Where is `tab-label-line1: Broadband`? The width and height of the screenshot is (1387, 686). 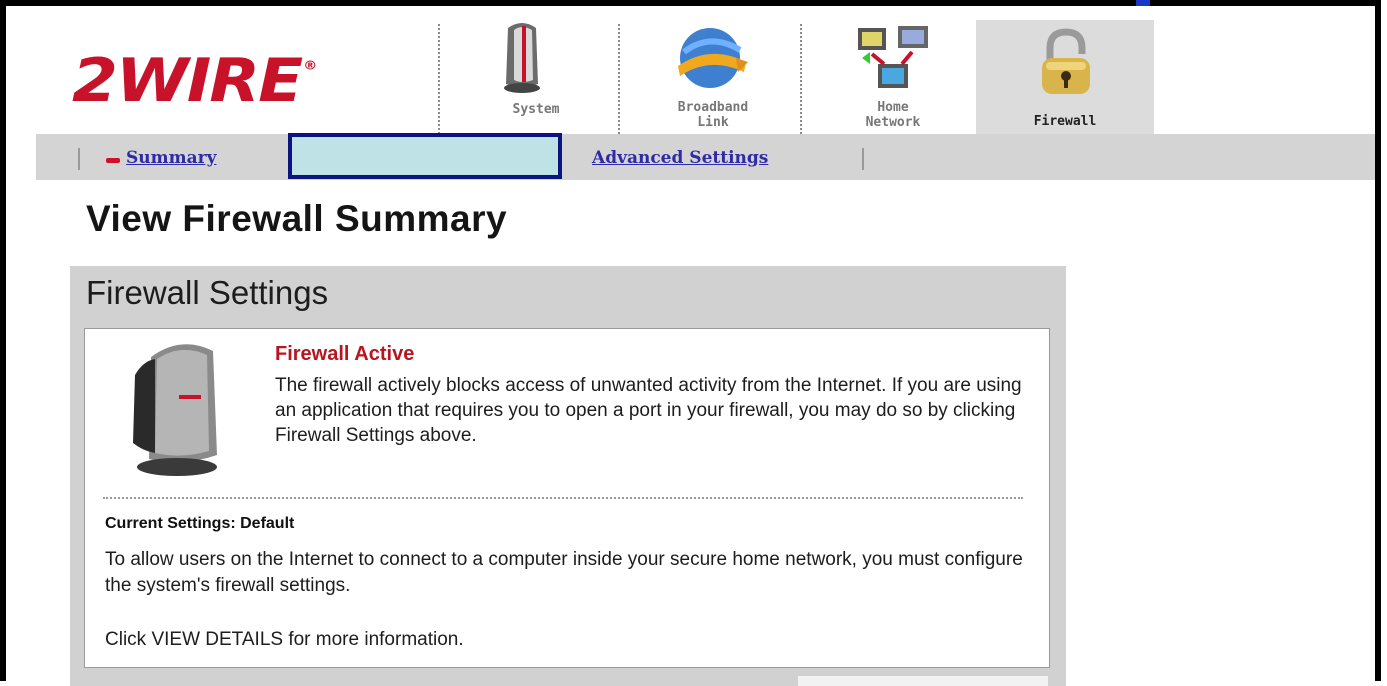 tab-label-line1: Broadband is located at coordinates (713, 107).